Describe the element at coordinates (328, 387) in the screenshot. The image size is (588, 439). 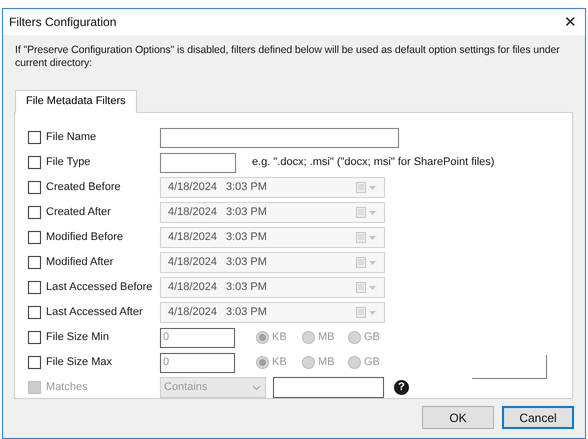
I see `match-field` at that location.